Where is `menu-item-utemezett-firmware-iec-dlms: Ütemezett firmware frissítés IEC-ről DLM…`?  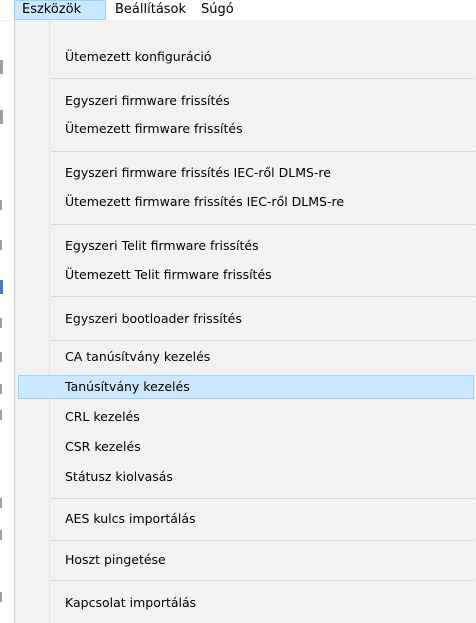
menu-item-utemezett-firmware-iec-dlms: Ütemezett firmware frissítés IEC-ről DLM… is located at coordinates (246, 202).